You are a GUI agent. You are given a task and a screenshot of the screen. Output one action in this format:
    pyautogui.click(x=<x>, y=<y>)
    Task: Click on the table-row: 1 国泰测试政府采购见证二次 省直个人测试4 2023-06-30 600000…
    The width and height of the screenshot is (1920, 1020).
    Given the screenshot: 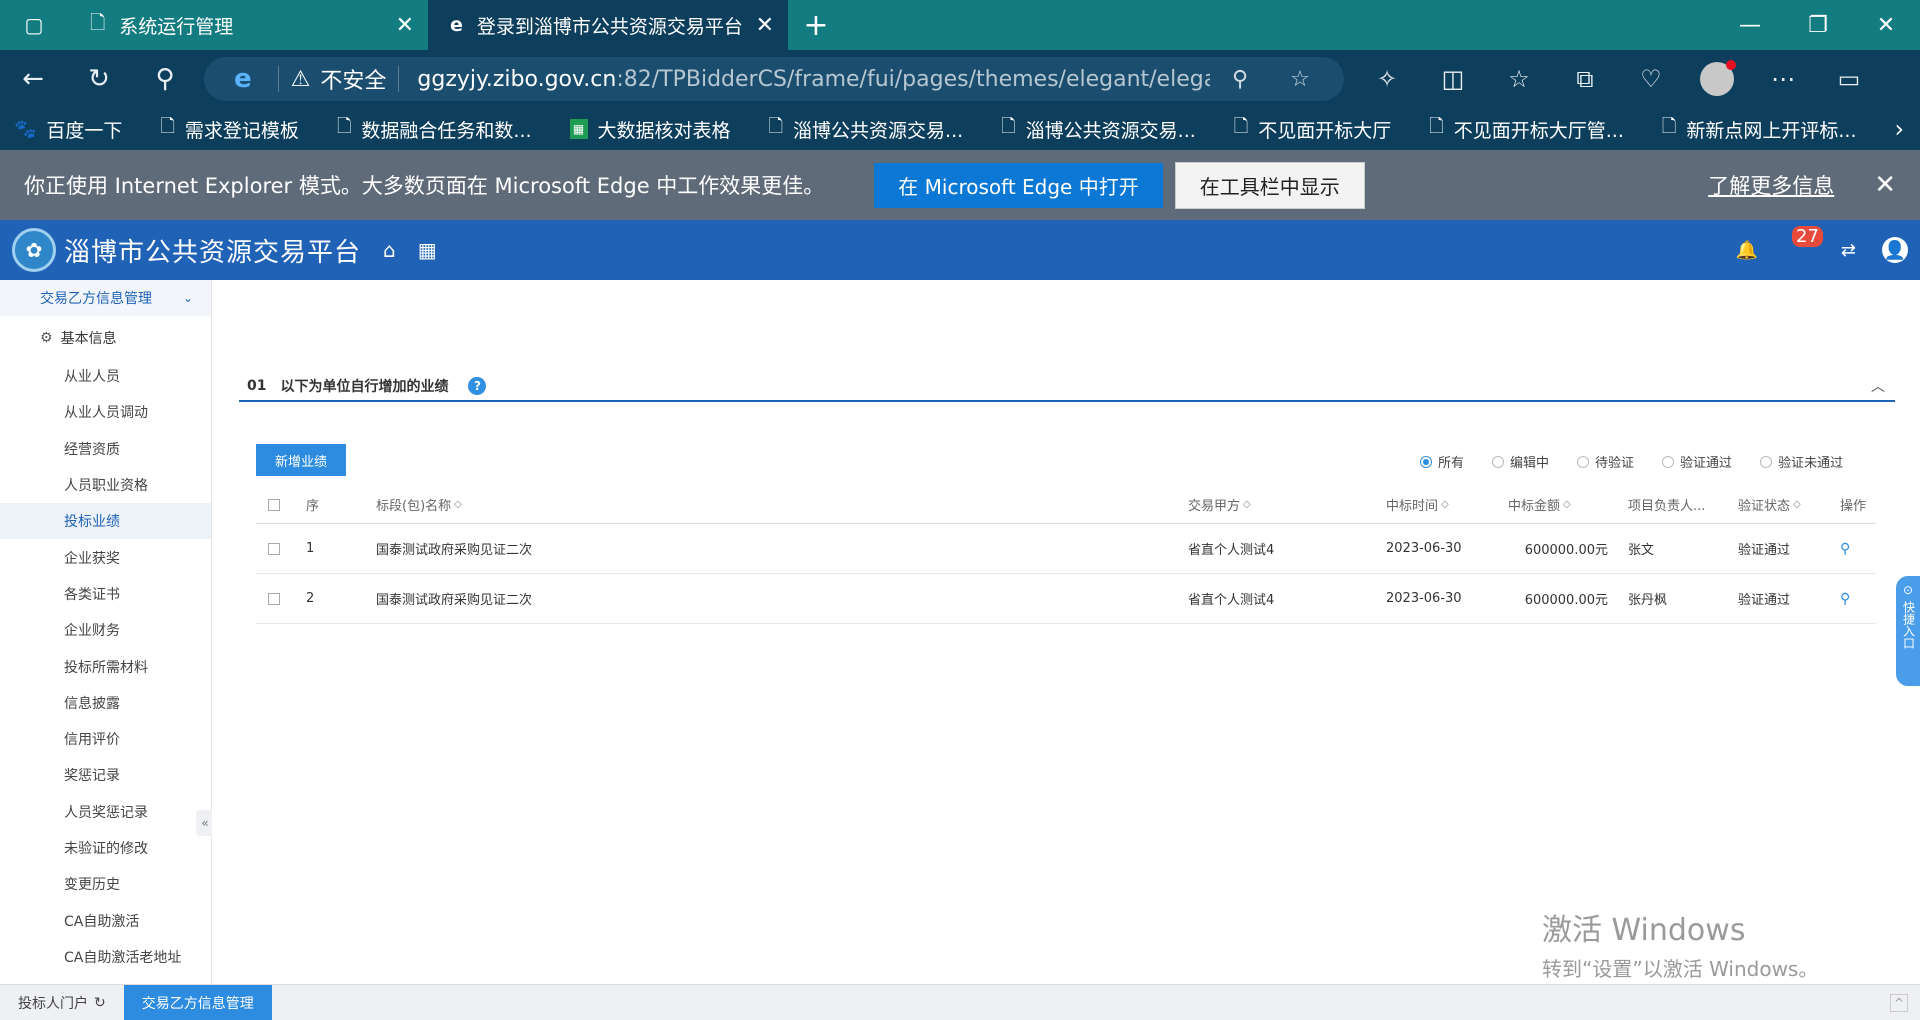 What is the action you would take?
    pyautogui.click(x=1066, y=549)
    